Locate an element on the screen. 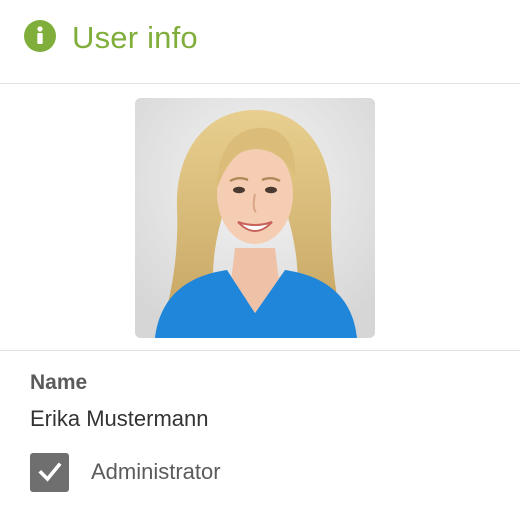  checkmark-icon is located at coordinates (49, 472).